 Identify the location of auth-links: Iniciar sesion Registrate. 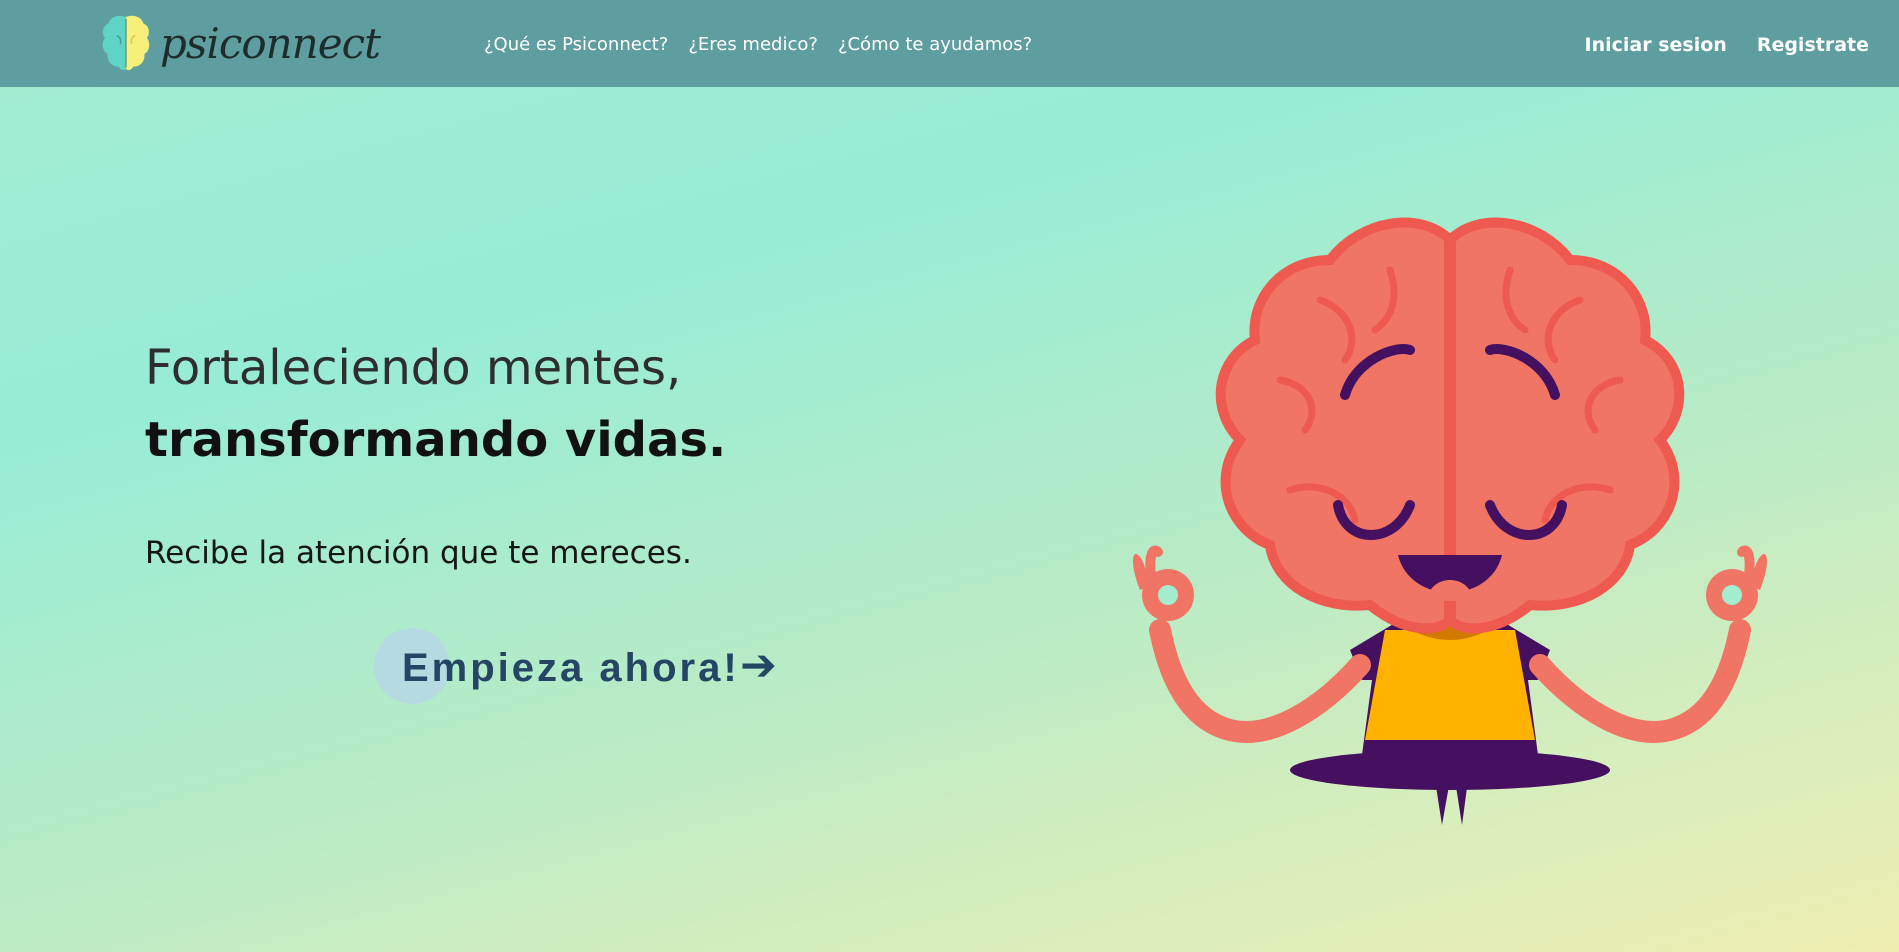
(1727, 45).